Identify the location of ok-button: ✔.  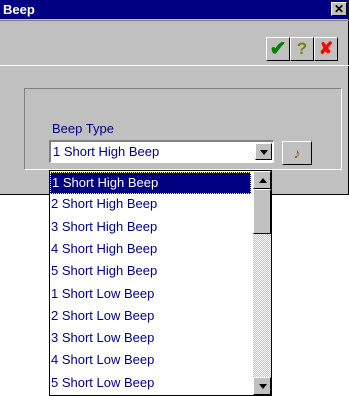
(278, 49).